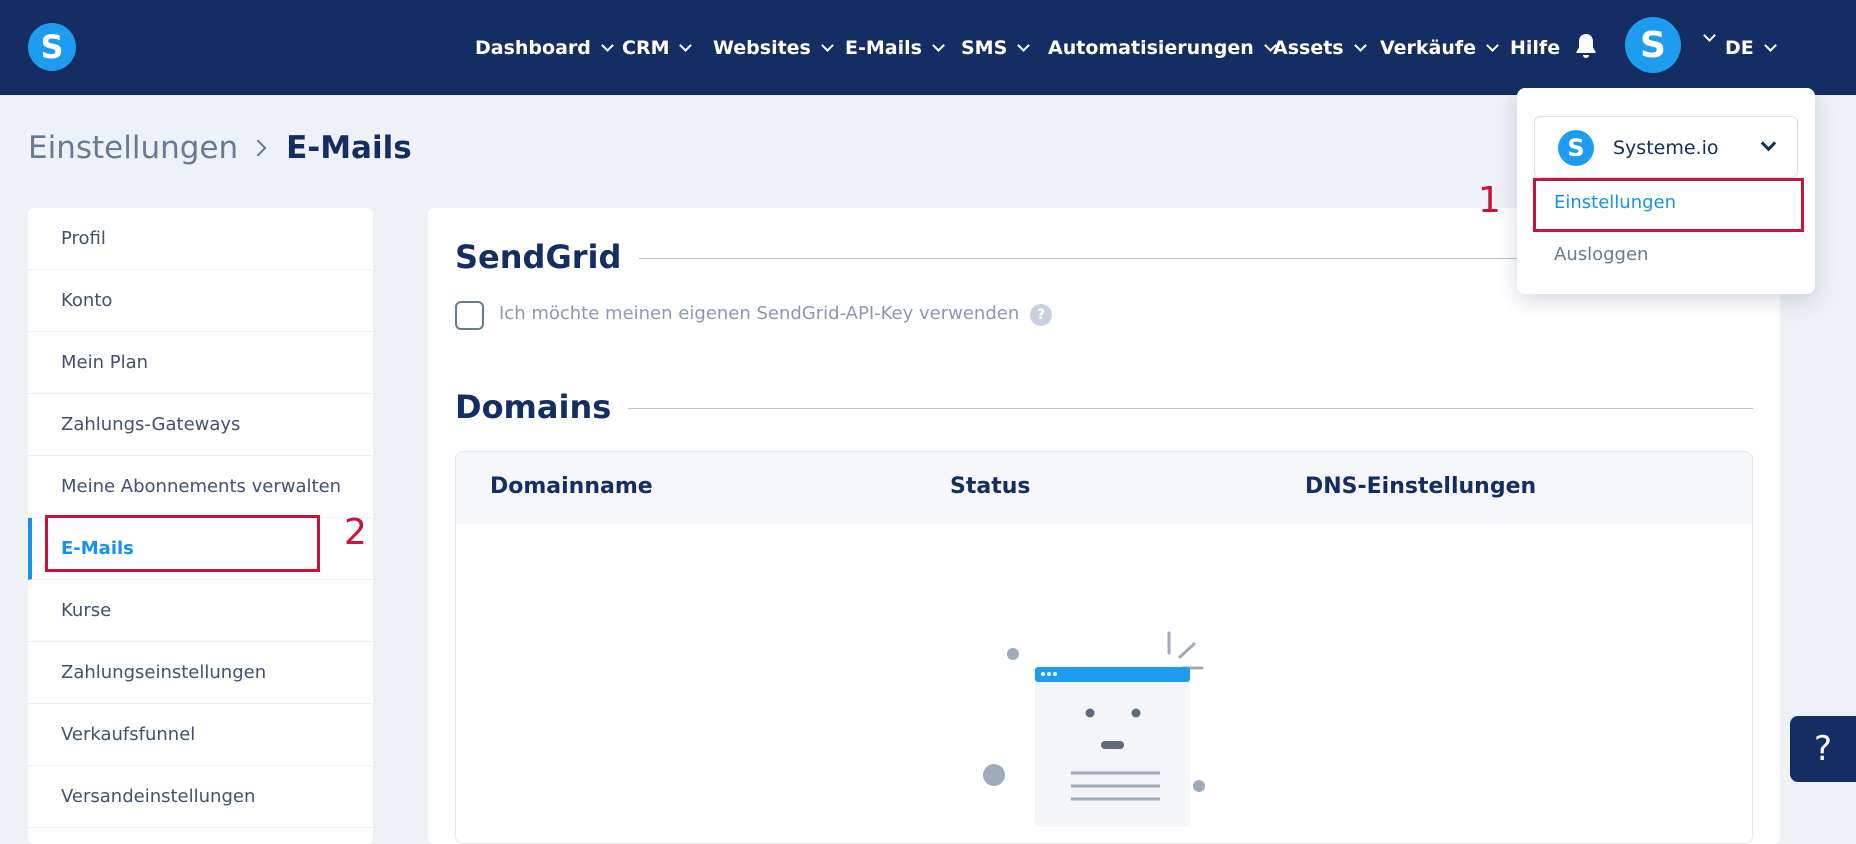  Describe the element at coordinates (86, 610) in the screenshot. I see `sidebar-item-label: Kurse` at that location.